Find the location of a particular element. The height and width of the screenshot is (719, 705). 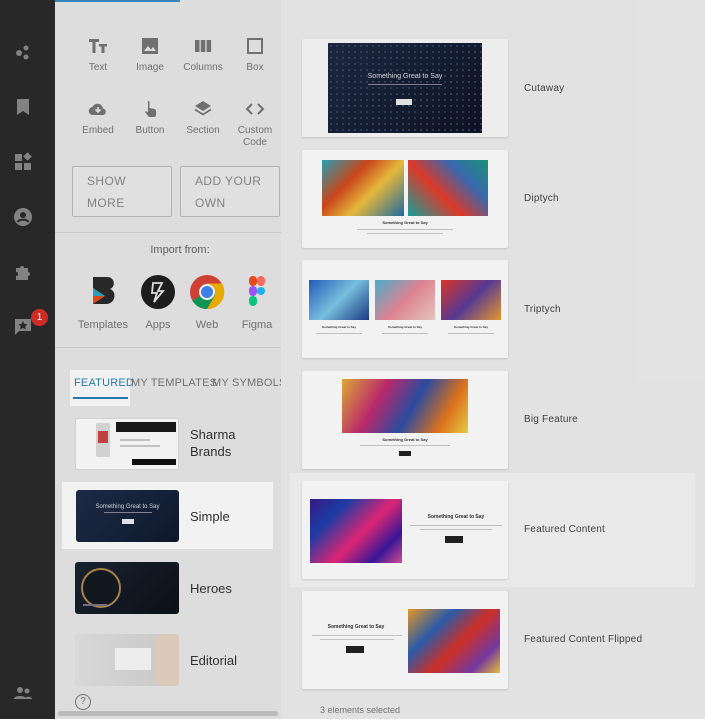

layout-label: Cutaway is located at coordinates (544, 88).